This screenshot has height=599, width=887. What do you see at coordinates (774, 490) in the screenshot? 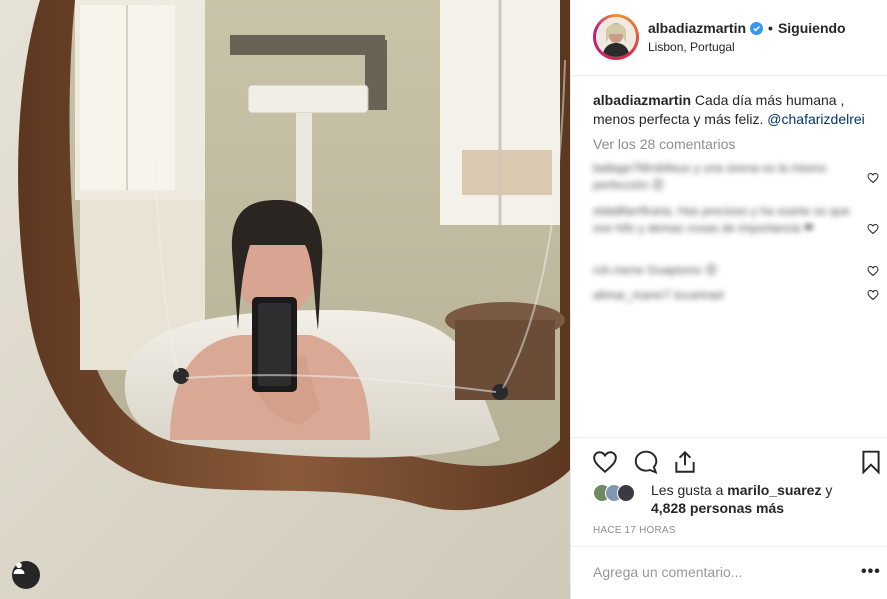
I see `likes-user-link: marilo_suarez` at bounding box center [774, 490].